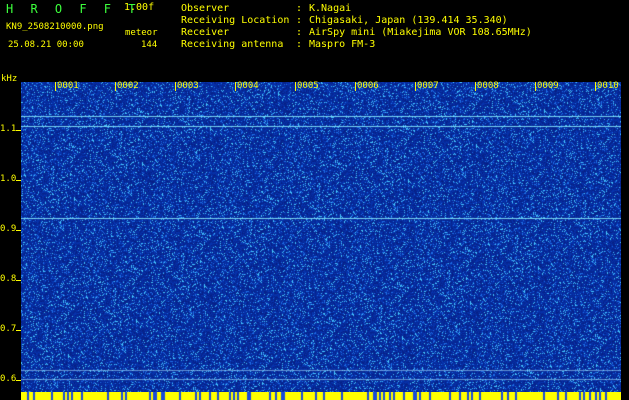 This screenshot has height=400, width=629. I want to click on location-label: Receiving Location, so click(235, 20).